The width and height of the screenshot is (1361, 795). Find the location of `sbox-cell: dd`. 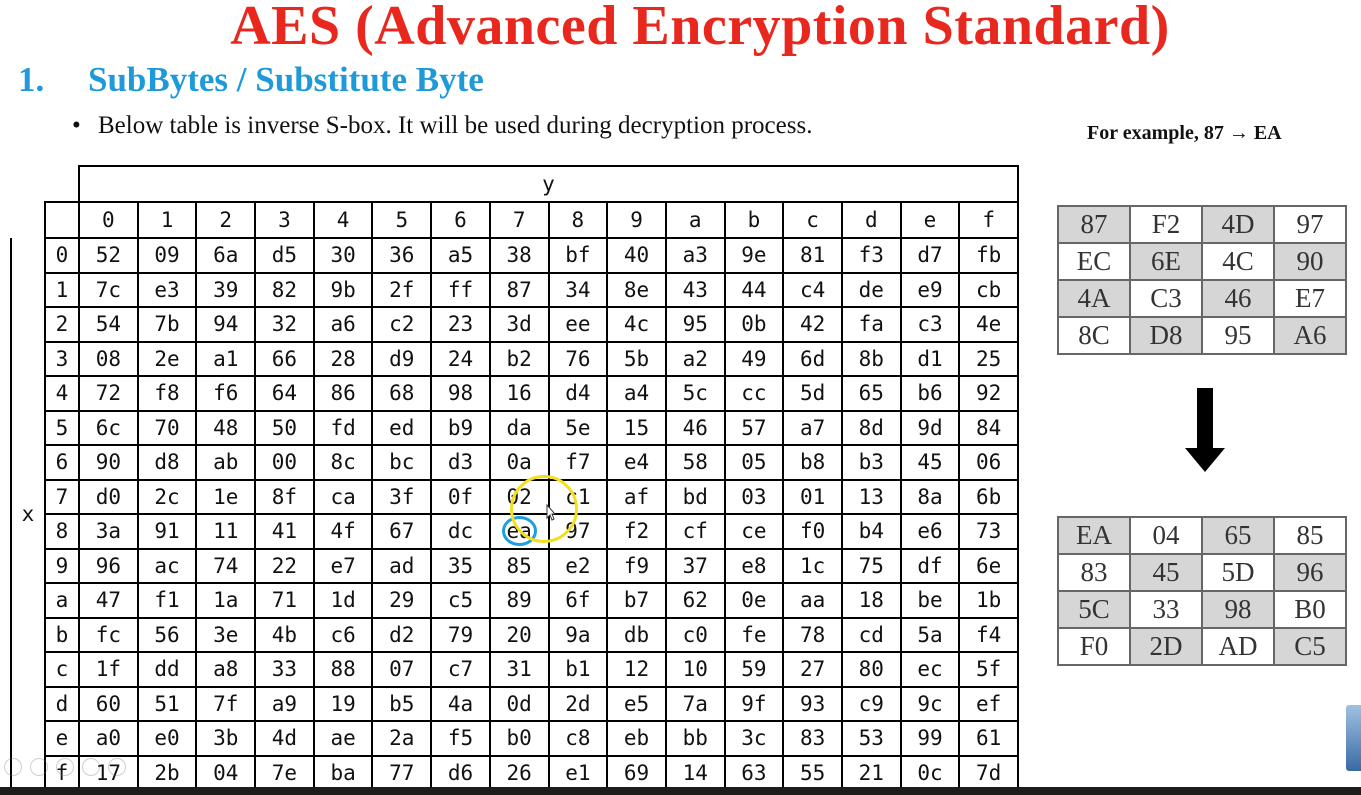

sbox-cell: dd is located at coordinates (167, 669).